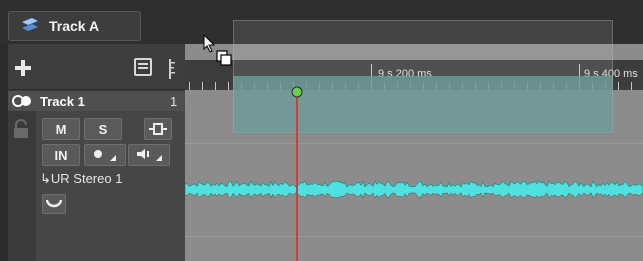 The width and height of the screenshot is (643, 261). What do you see at coordinates (30, 24) in the screenshot?
I see `track-list-icon` at bounding box center [30, 24].